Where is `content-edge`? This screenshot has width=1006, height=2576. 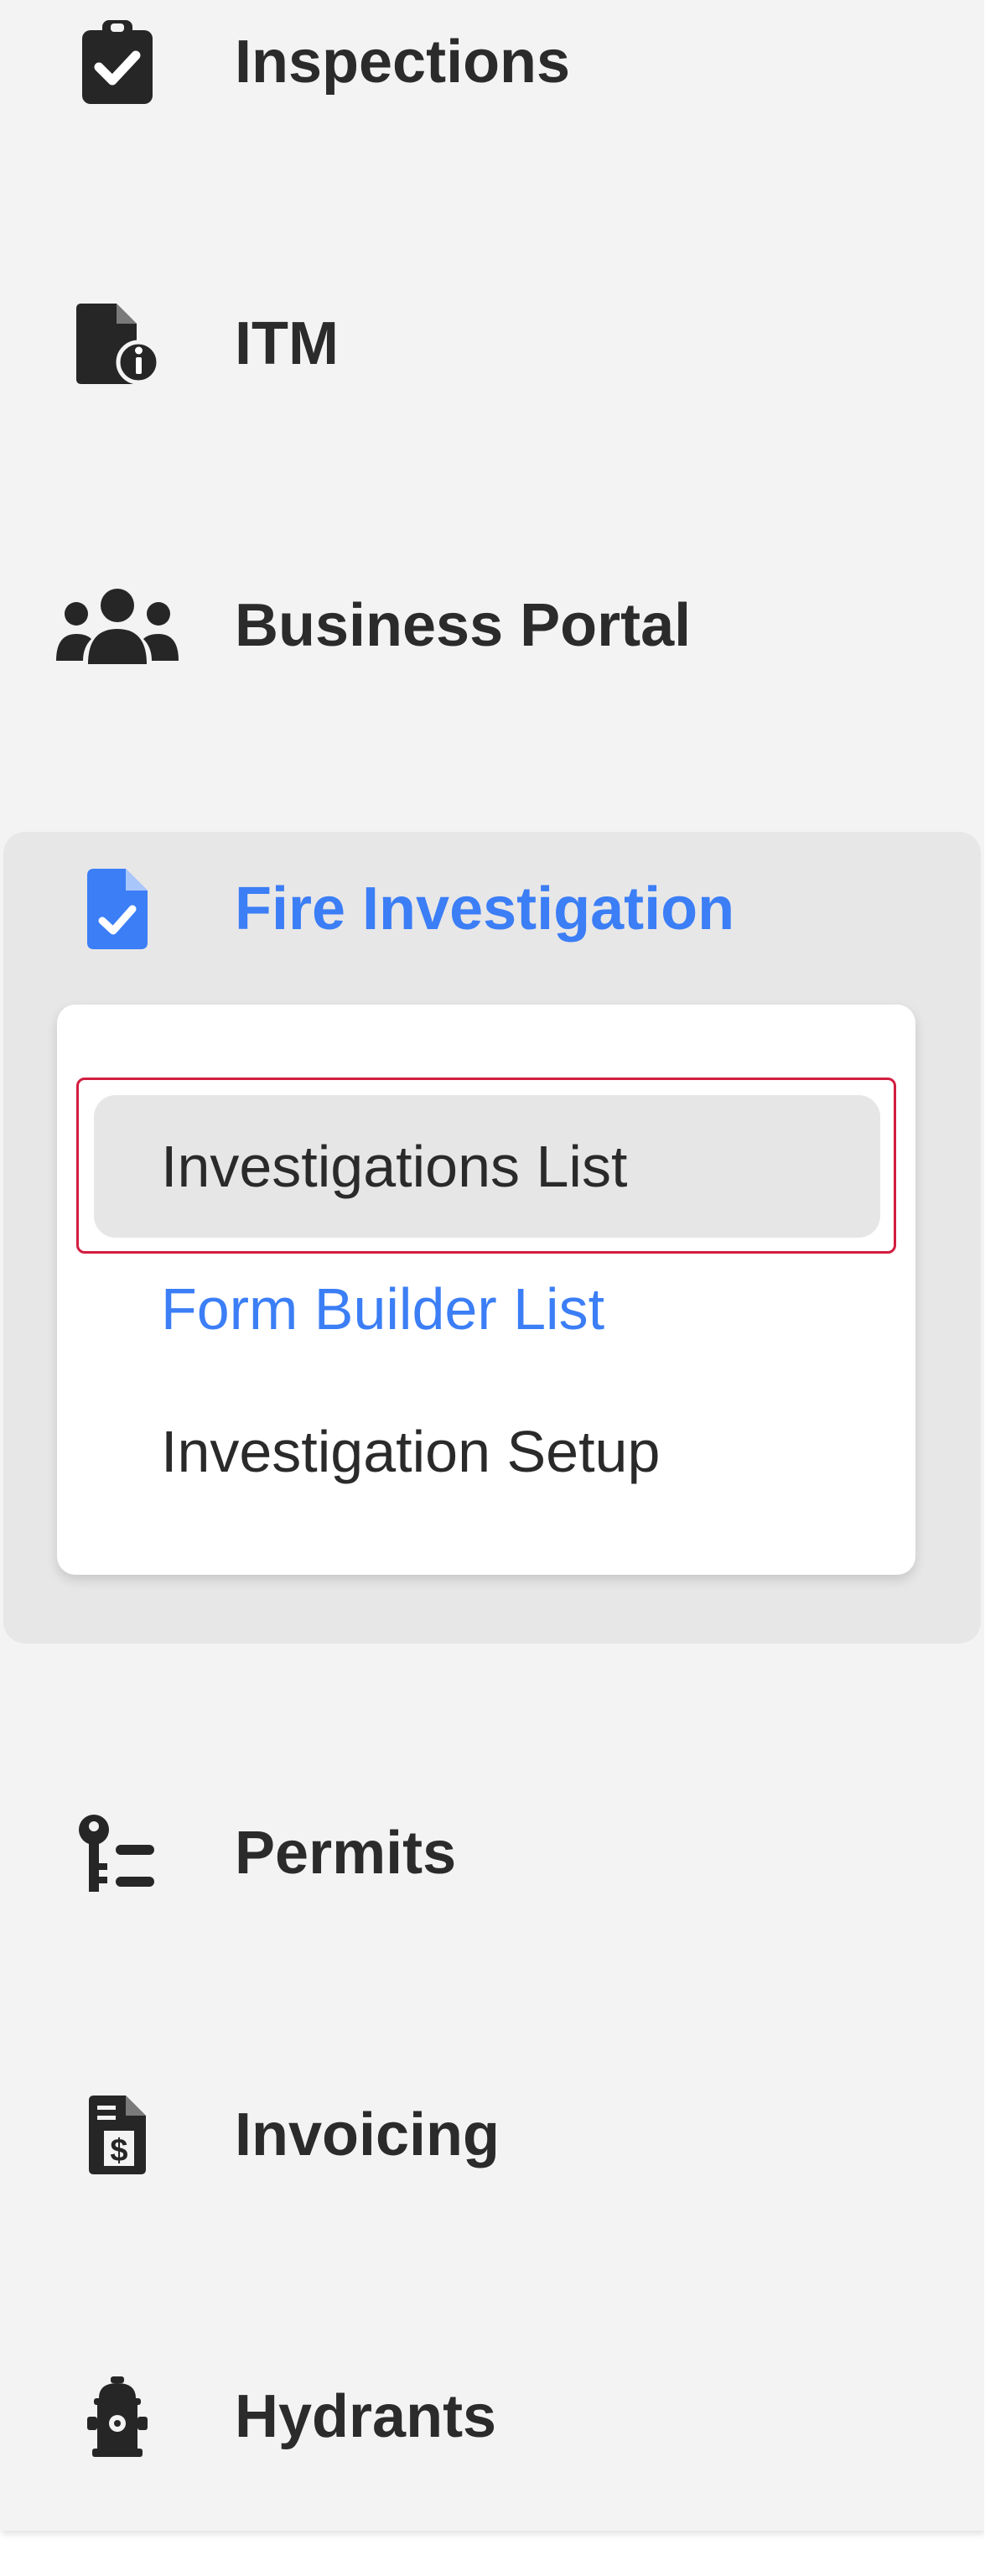 content-edge is located at coordinates (995, 1288).